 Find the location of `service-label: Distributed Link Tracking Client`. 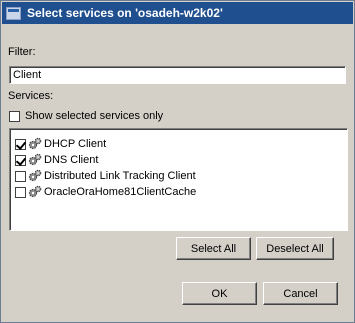

service-label: Distributed Link Tracking Client is located at coordinates (120, 176).